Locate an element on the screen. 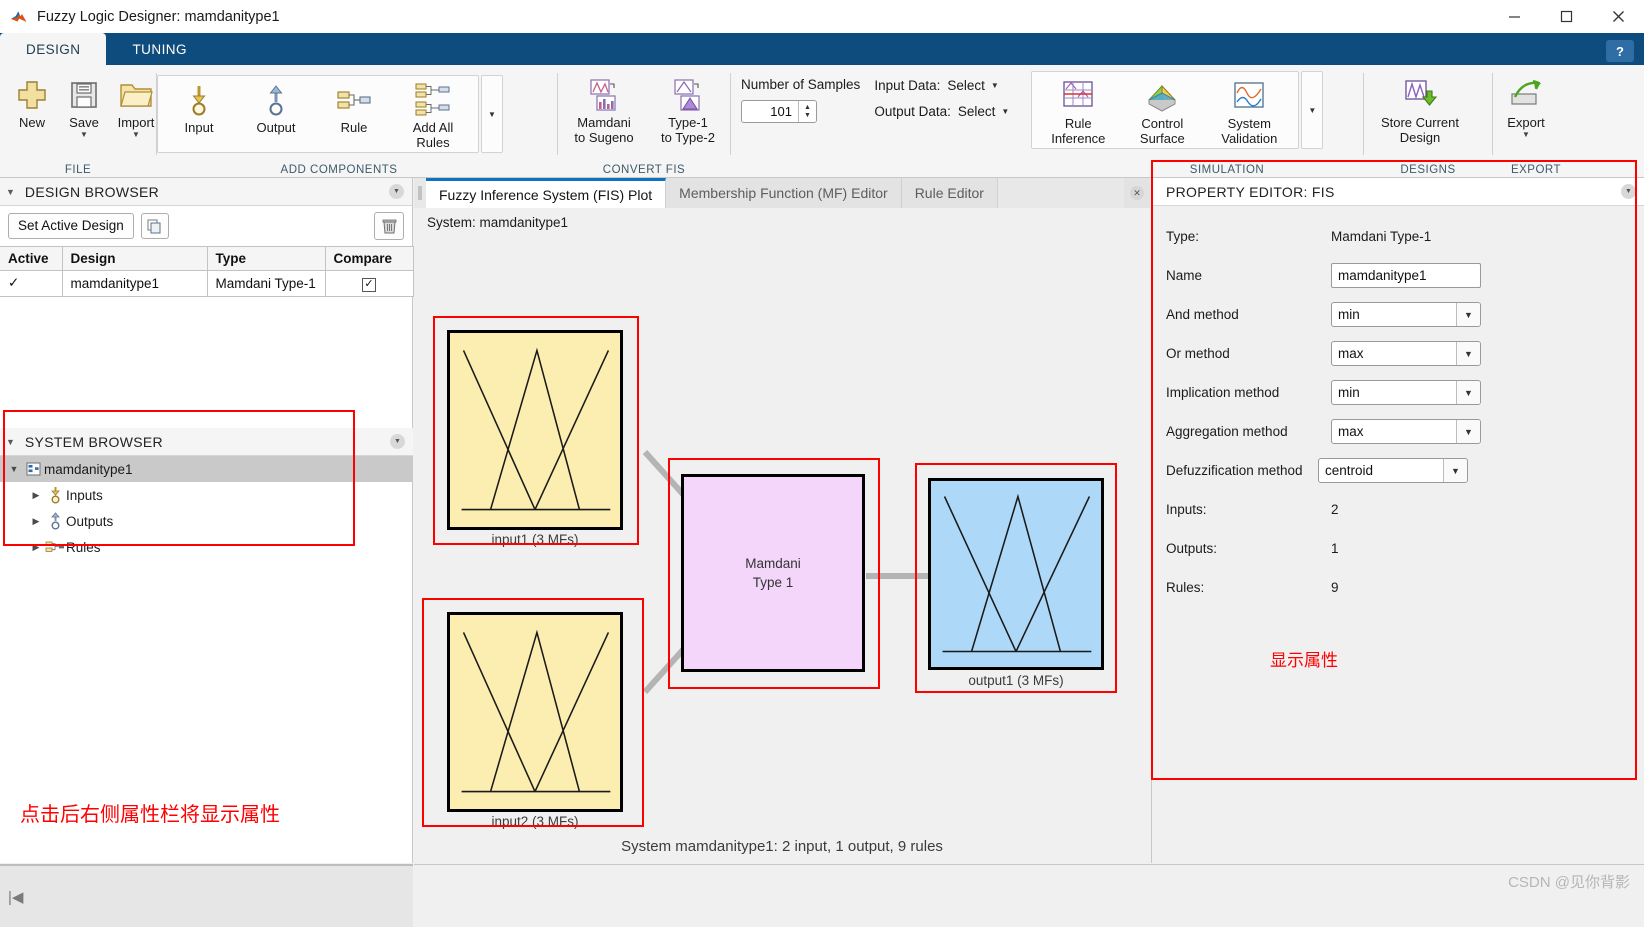  add-input-button: Input is located at coordinates (199, 106).